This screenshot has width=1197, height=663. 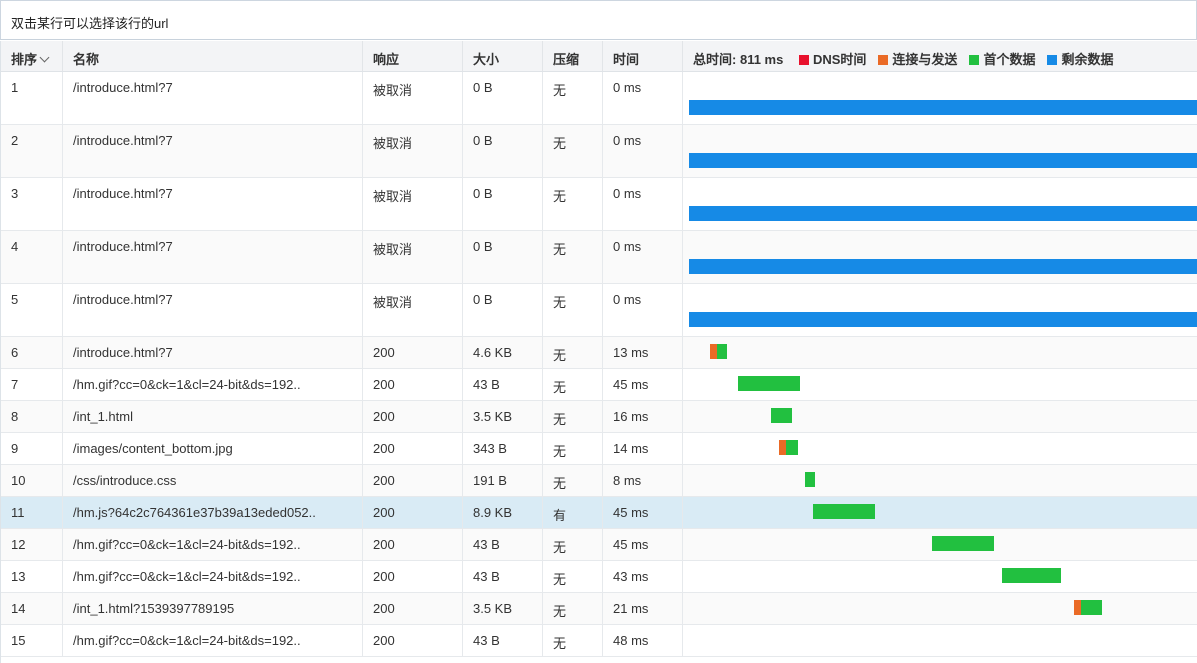 I want to click on cell-rank-text: 9, so click(x=15, y=448).